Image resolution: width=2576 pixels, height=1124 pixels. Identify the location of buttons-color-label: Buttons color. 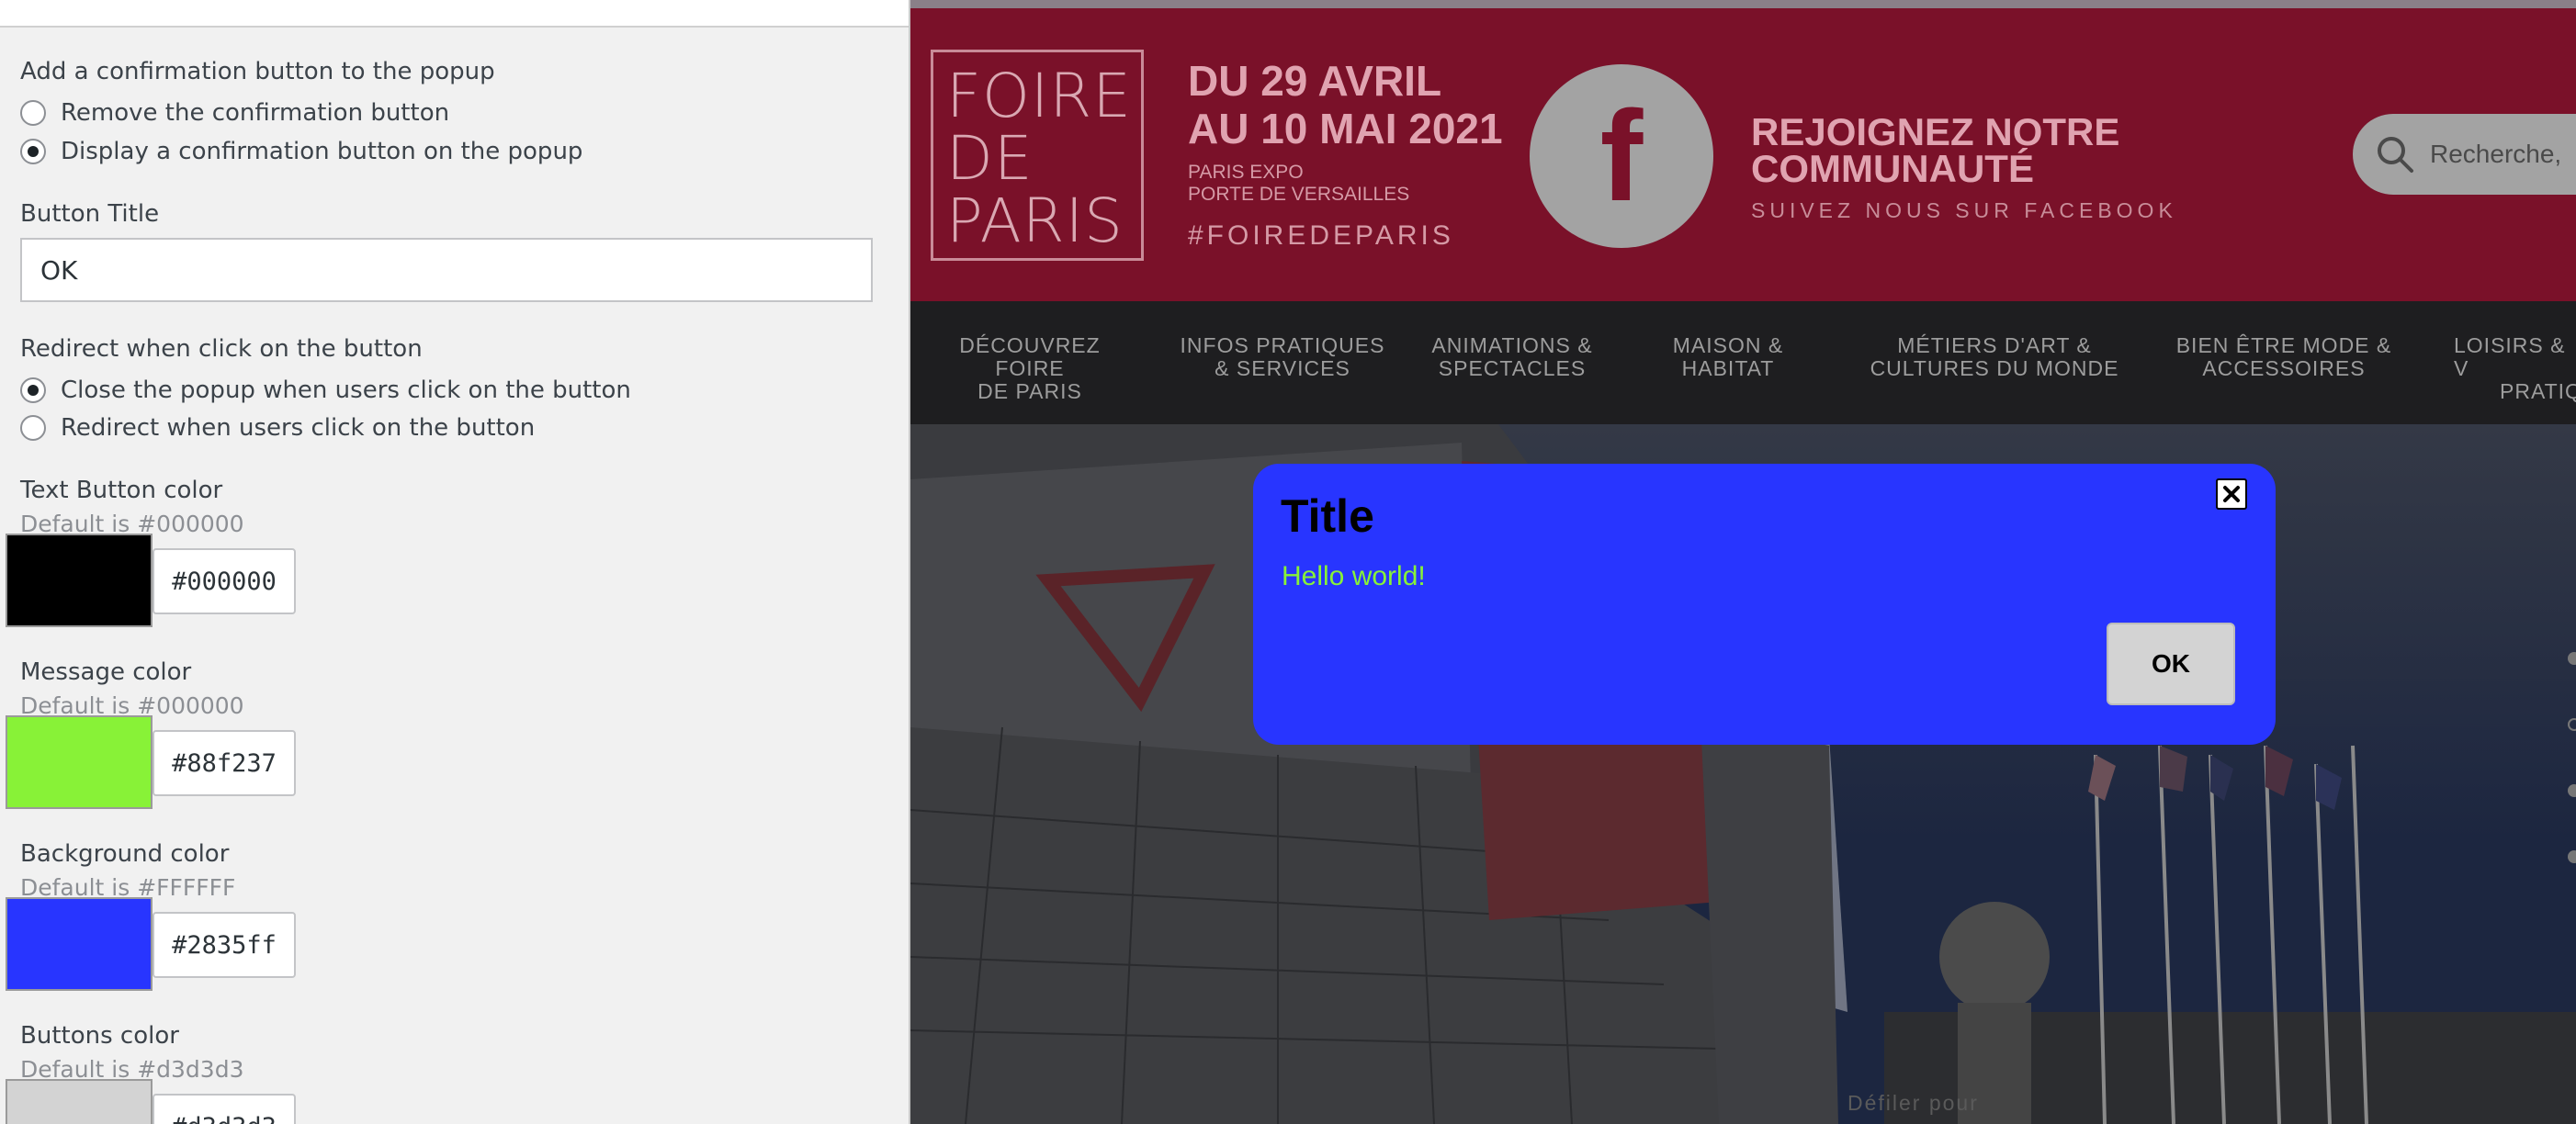
(99, 1036).